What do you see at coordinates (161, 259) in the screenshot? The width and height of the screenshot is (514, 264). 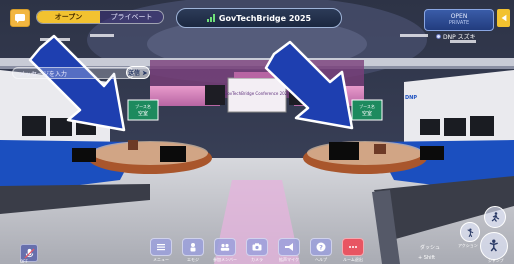 I see `toolbar-menu-label: メニュー` at bounding box center [161, 259].